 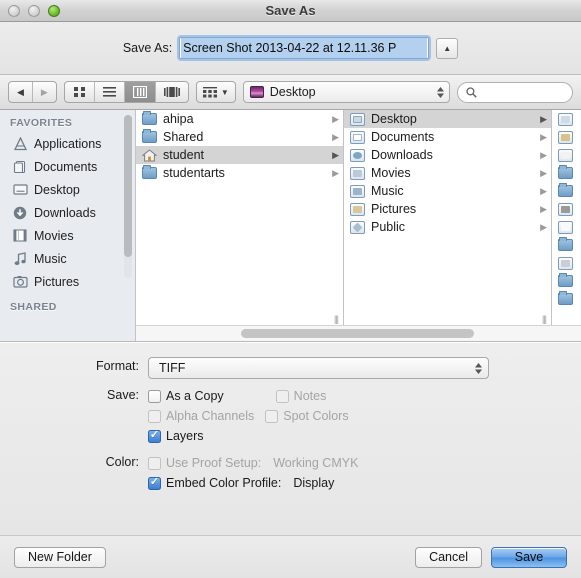 What do you see at coordinates (128, 186) in the screenshot?
I see `sidebar-scrollbar-thumb` at bounding box center [128, 186].